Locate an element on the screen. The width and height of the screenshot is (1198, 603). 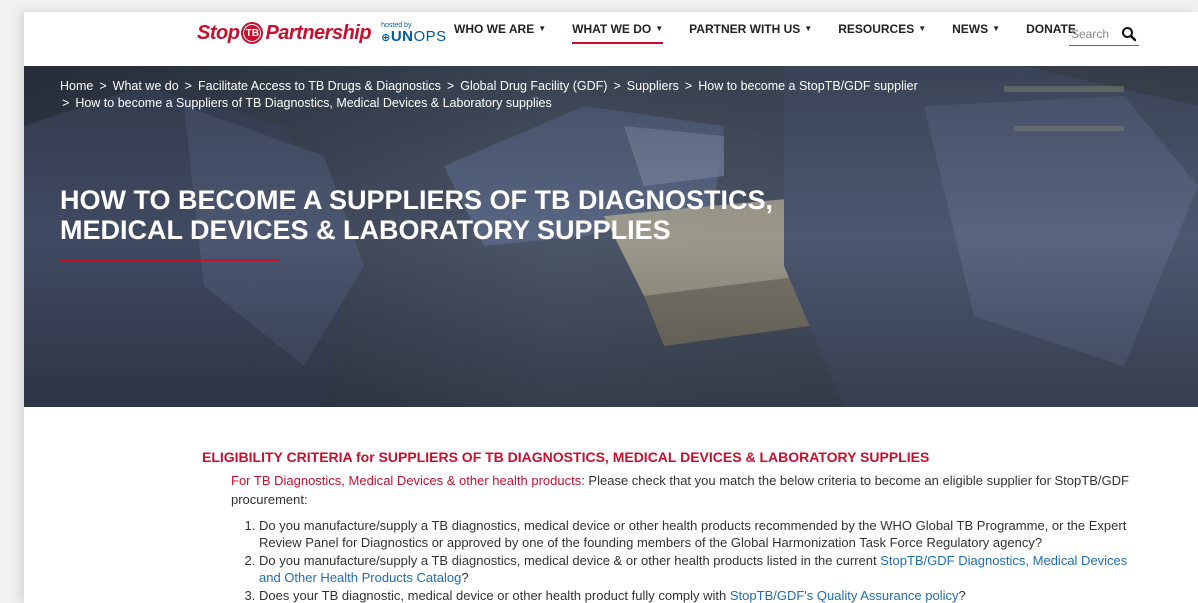
breadcrumb-what-we-do: What we do is located at coordinates (146, 86).